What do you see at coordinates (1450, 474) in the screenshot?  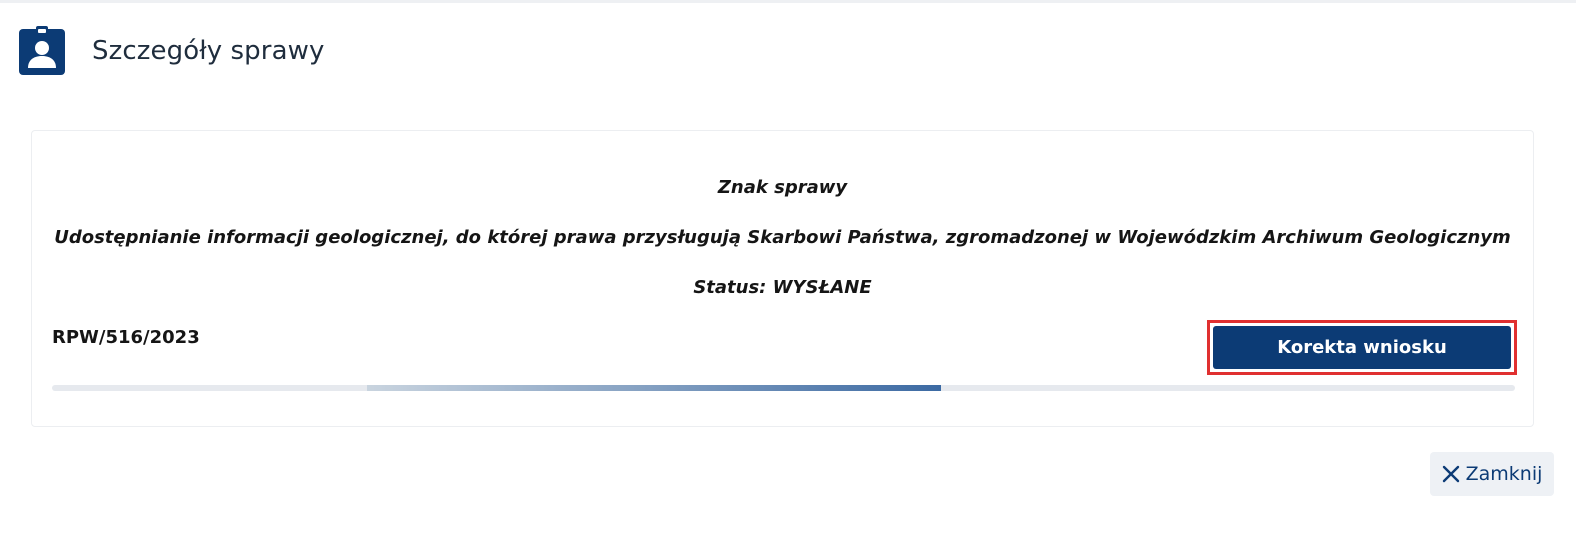 I see `close-icon` at bounding box center [1450, 474].